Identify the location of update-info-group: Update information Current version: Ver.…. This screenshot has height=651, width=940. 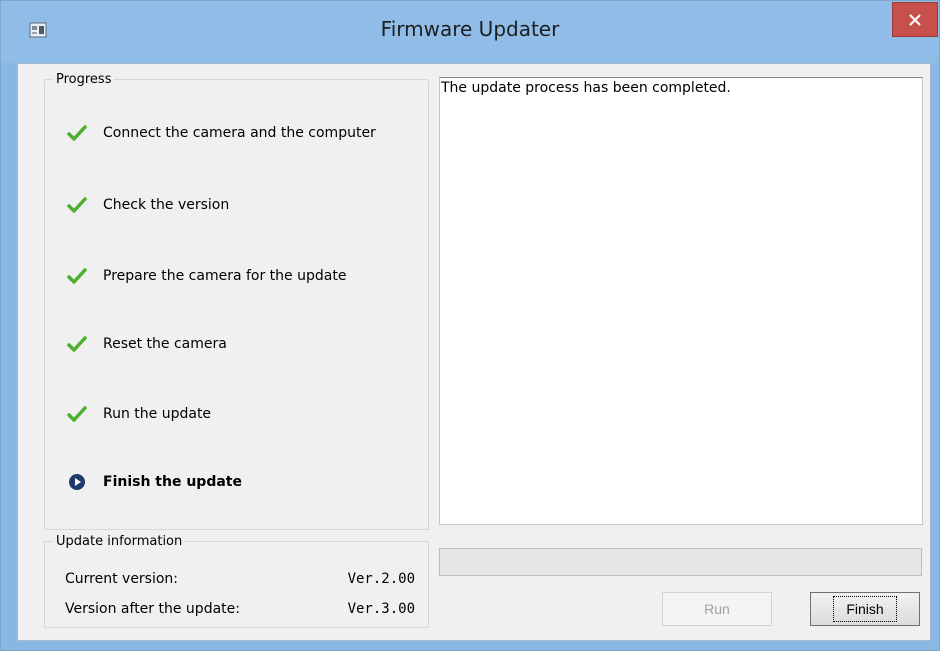
(236, 581).